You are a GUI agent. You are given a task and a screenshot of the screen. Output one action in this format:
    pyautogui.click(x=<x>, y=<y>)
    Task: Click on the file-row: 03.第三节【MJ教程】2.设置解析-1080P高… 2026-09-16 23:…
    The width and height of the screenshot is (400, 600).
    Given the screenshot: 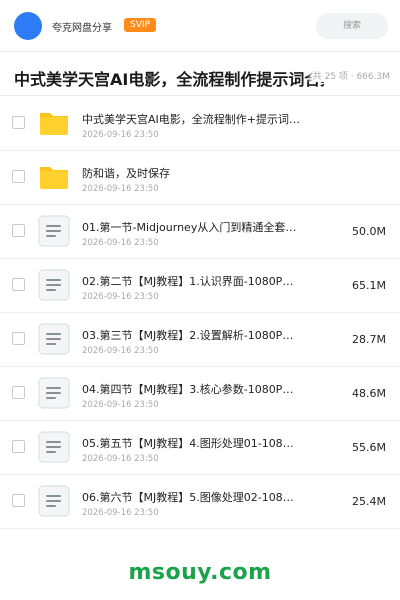 What is the action you would take?
    pyautogui.click(x=200, y=340)
    